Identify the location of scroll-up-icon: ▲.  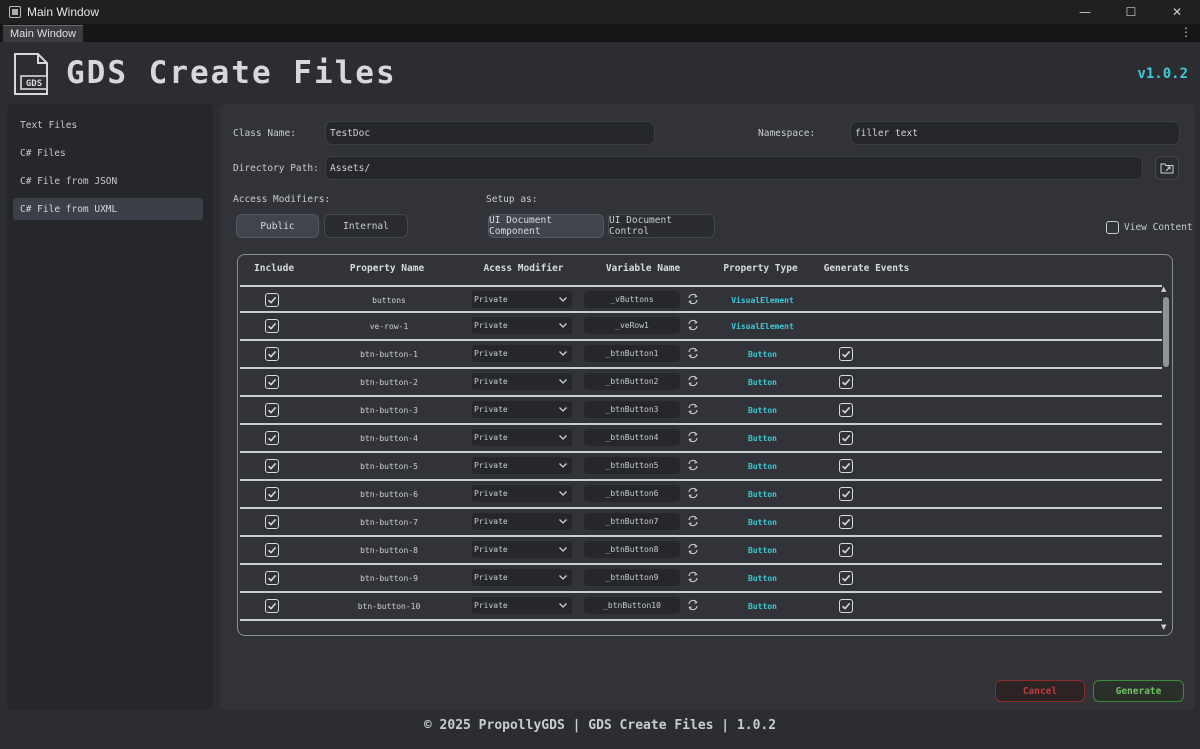
(1163, 289).